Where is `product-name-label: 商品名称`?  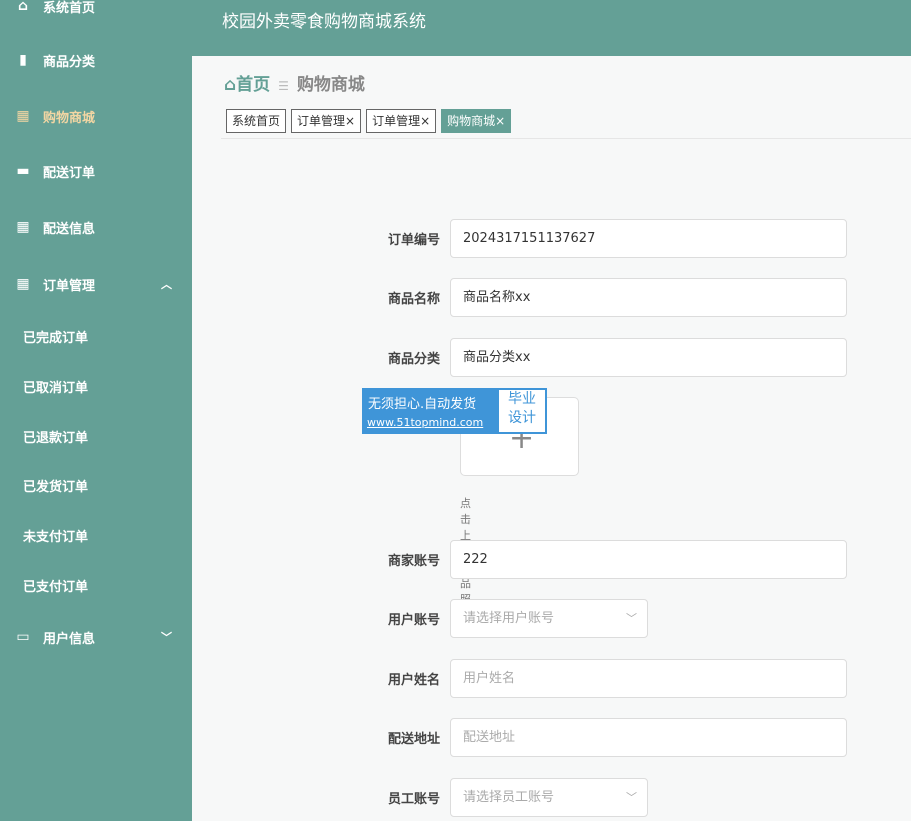 product-name-label: 商品名称 is located at coordinates (413, 299).